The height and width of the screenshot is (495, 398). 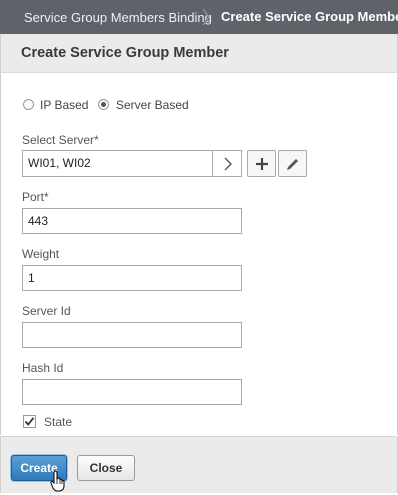 I want to click on radio-server-based-label: Server Based, so click(x=152, y=105).